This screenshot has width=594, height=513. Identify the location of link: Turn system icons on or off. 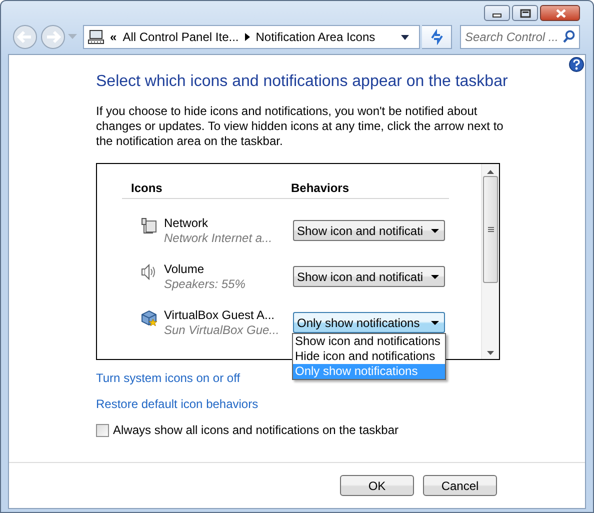
(168, 378).